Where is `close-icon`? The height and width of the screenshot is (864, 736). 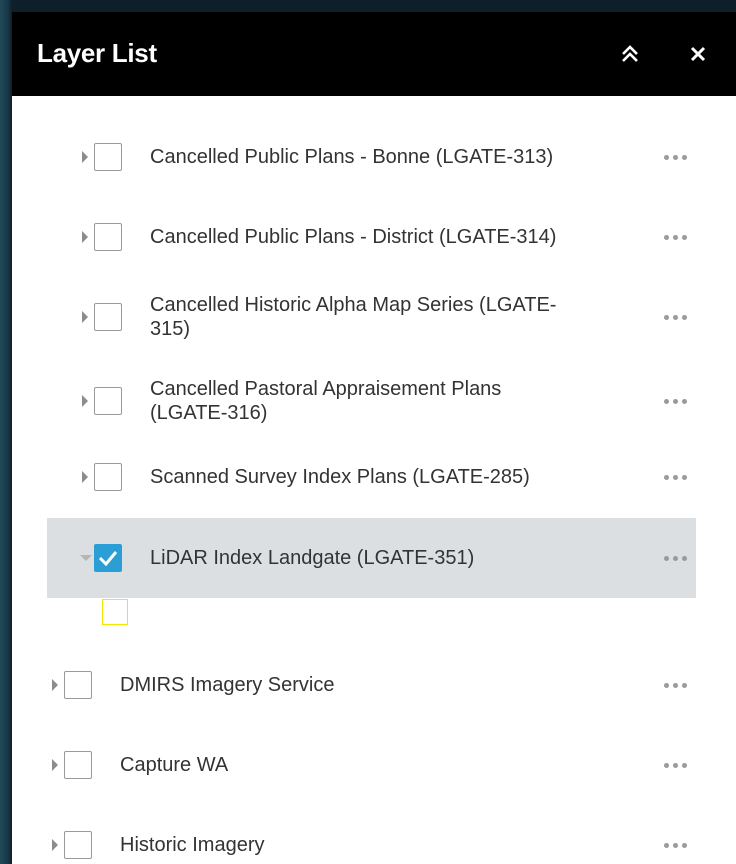
close-icon is located at coordinates (698, 54).